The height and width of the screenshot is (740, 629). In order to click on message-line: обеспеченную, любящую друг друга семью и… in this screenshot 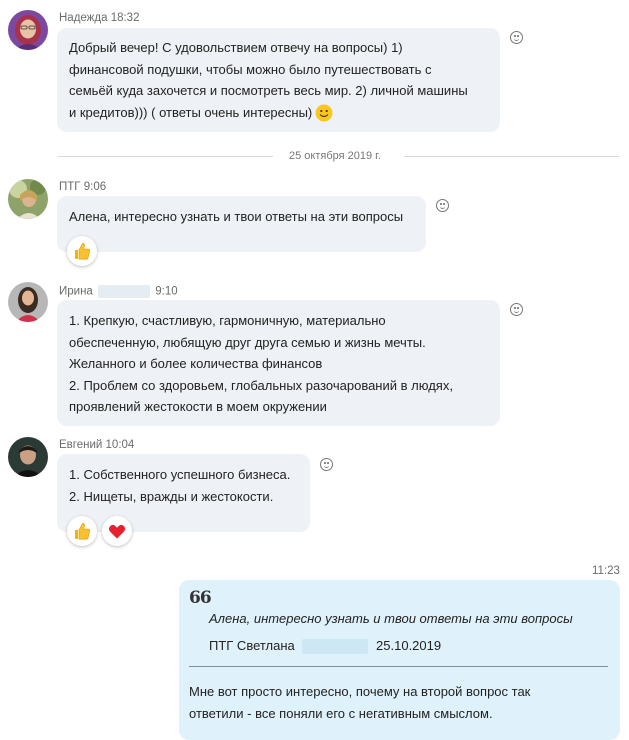, I will do `click(247, 342)`.